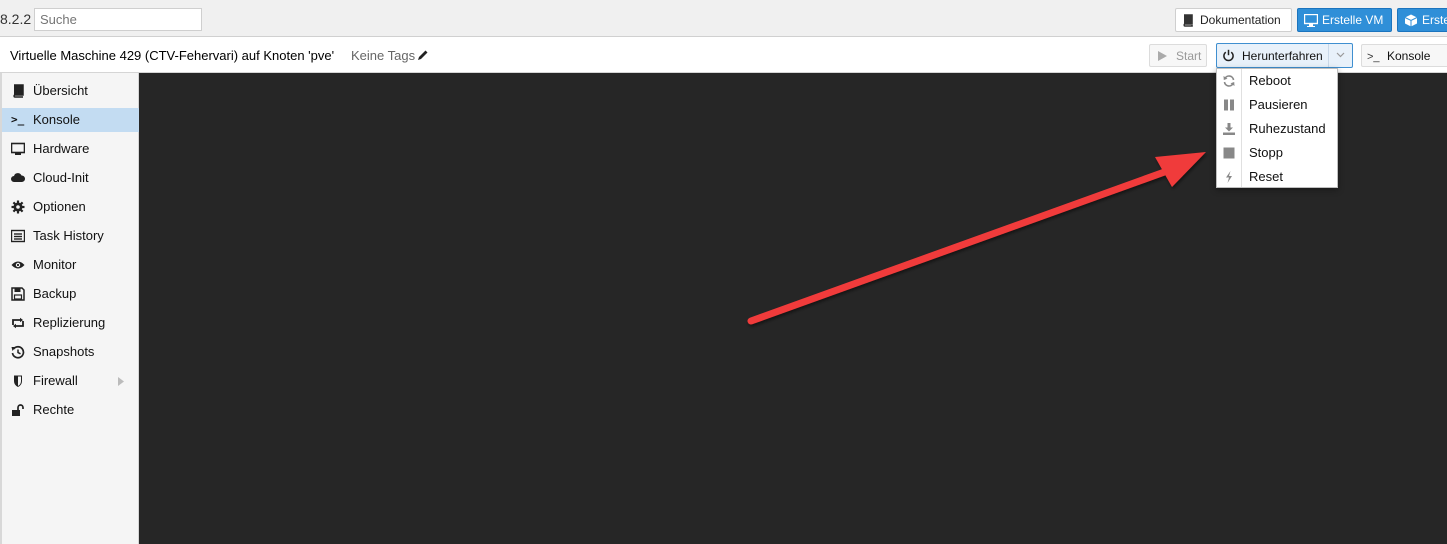 The height and width of the screenshot is (544, 1447). What do you see at coordinates (18, 352) in the screenshot?
I see `history-icon` at bounding box center [18, 352].